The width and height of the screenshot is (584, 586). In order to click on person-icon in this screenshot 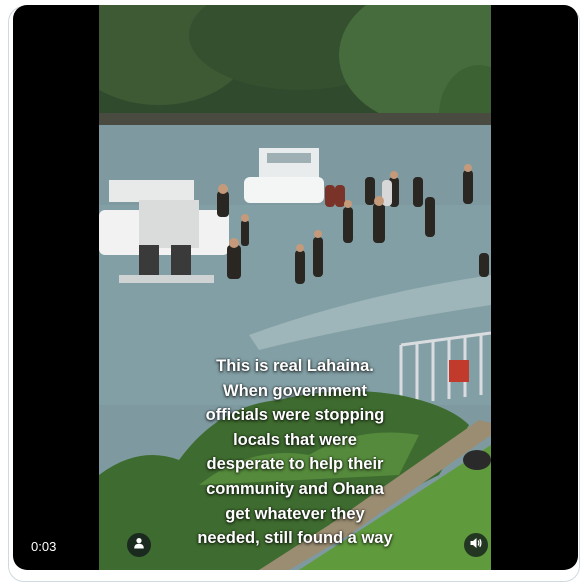, I will do `click(139, 545)`.